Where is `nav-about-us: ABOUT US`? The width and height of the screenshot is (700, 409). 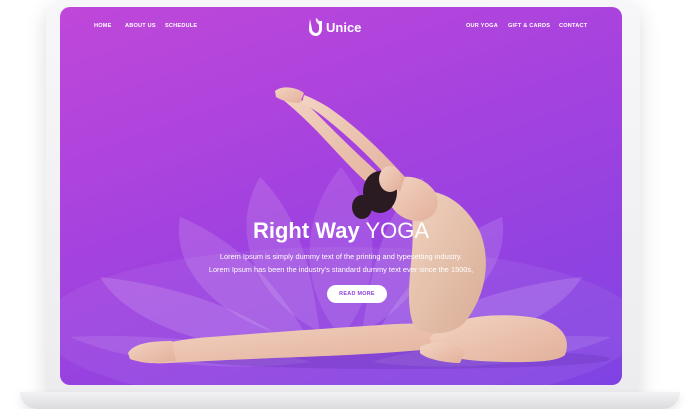 nav-about-us: ABOUT US is located at coordinates (140, 26).